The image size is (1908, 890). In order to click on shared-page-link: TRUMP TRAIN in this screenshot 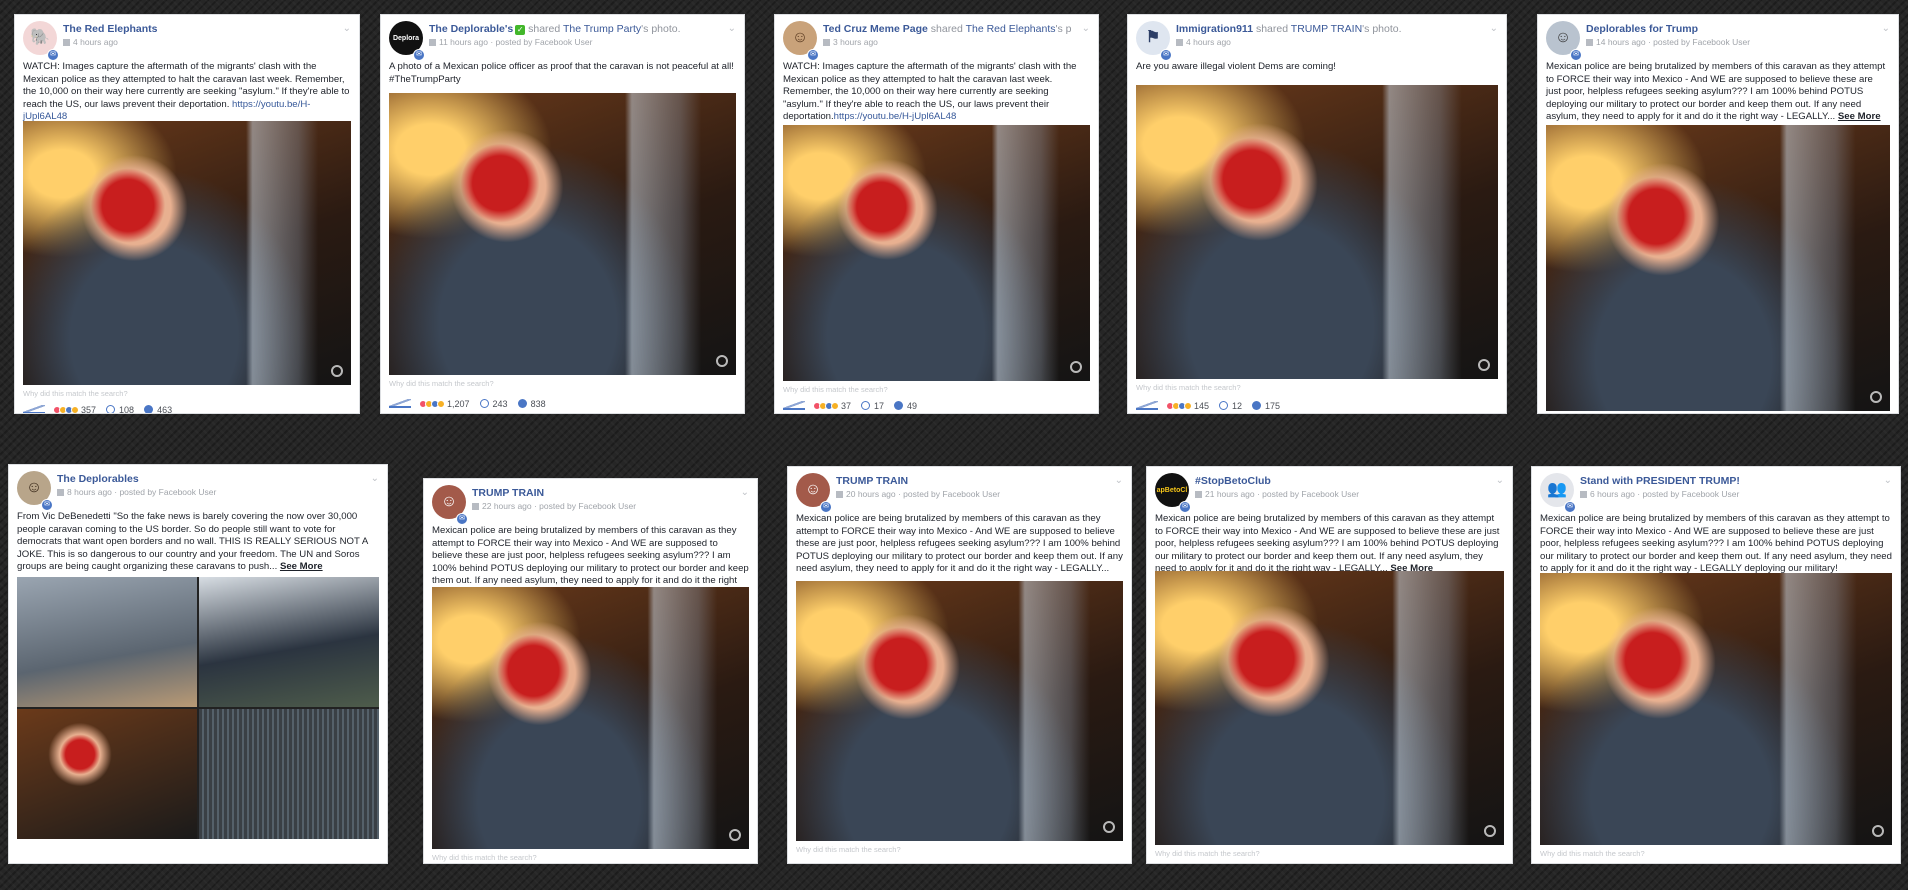, I will do `click(1326, 29)`.